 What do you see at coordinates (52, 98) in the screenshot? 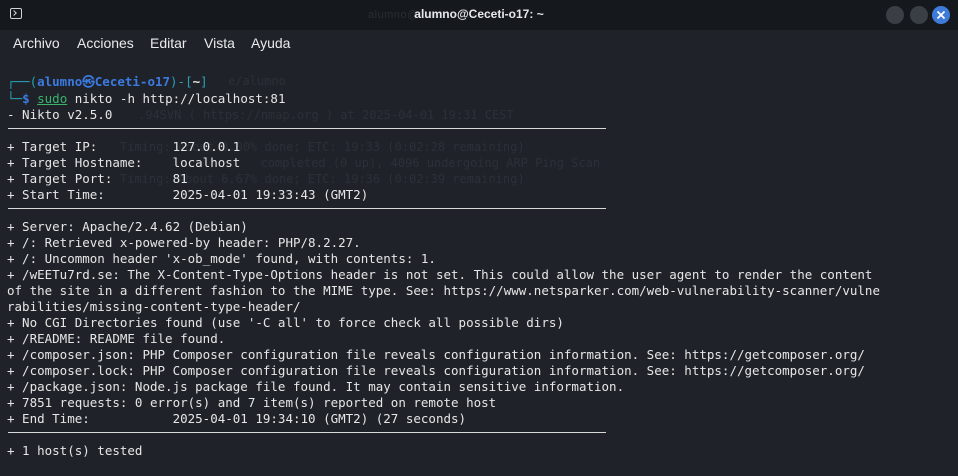
I see `command-sudo: sudo` at bounding box center [52, 98].